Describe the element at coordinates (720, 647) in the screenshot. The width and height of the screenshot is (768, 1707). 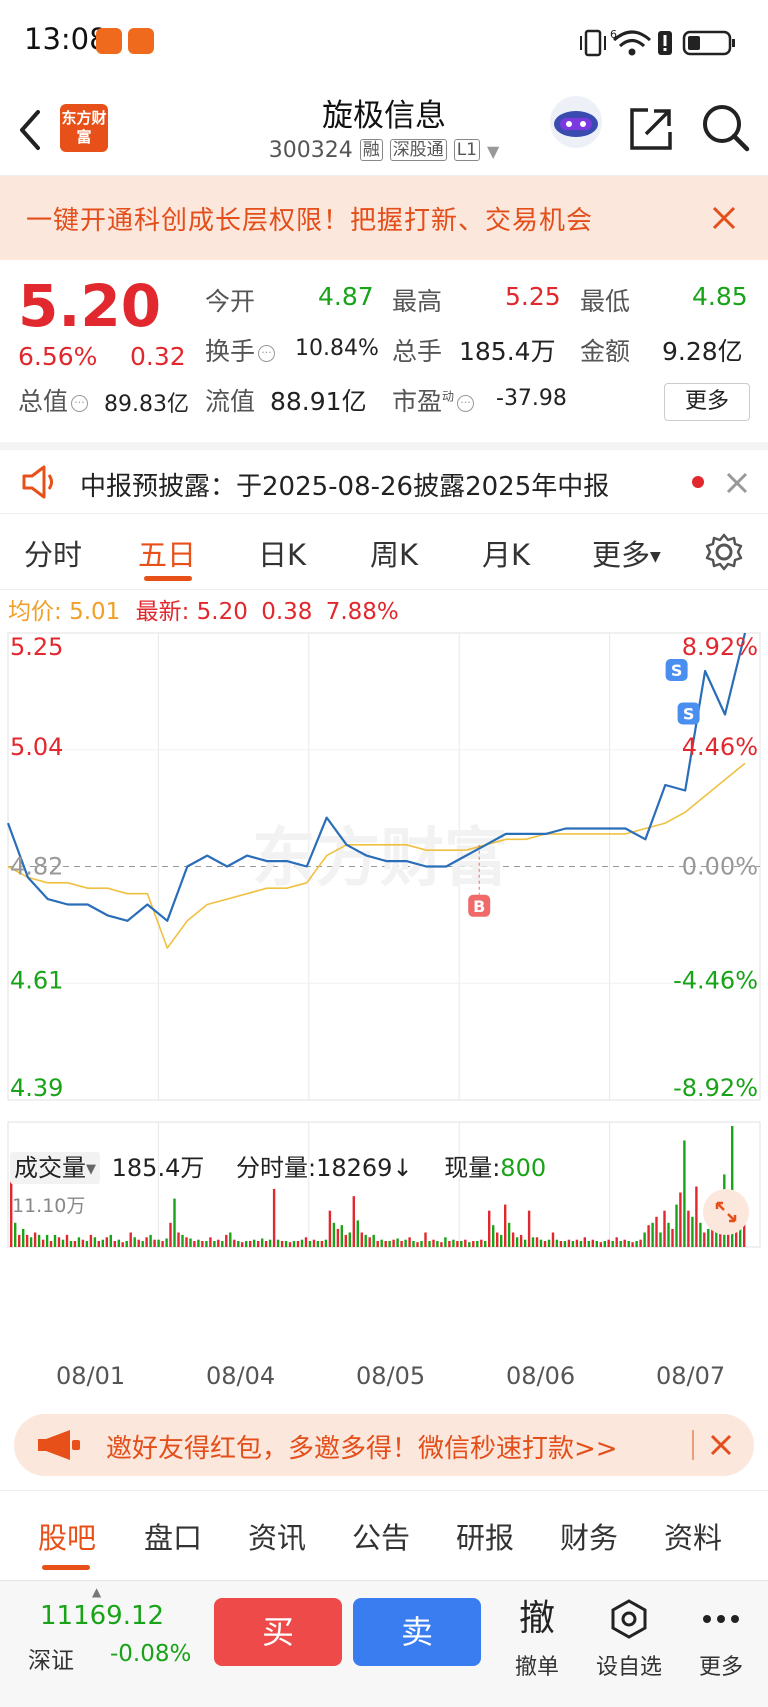
I see `y-tick-label-pct: 8.92%` at that location.